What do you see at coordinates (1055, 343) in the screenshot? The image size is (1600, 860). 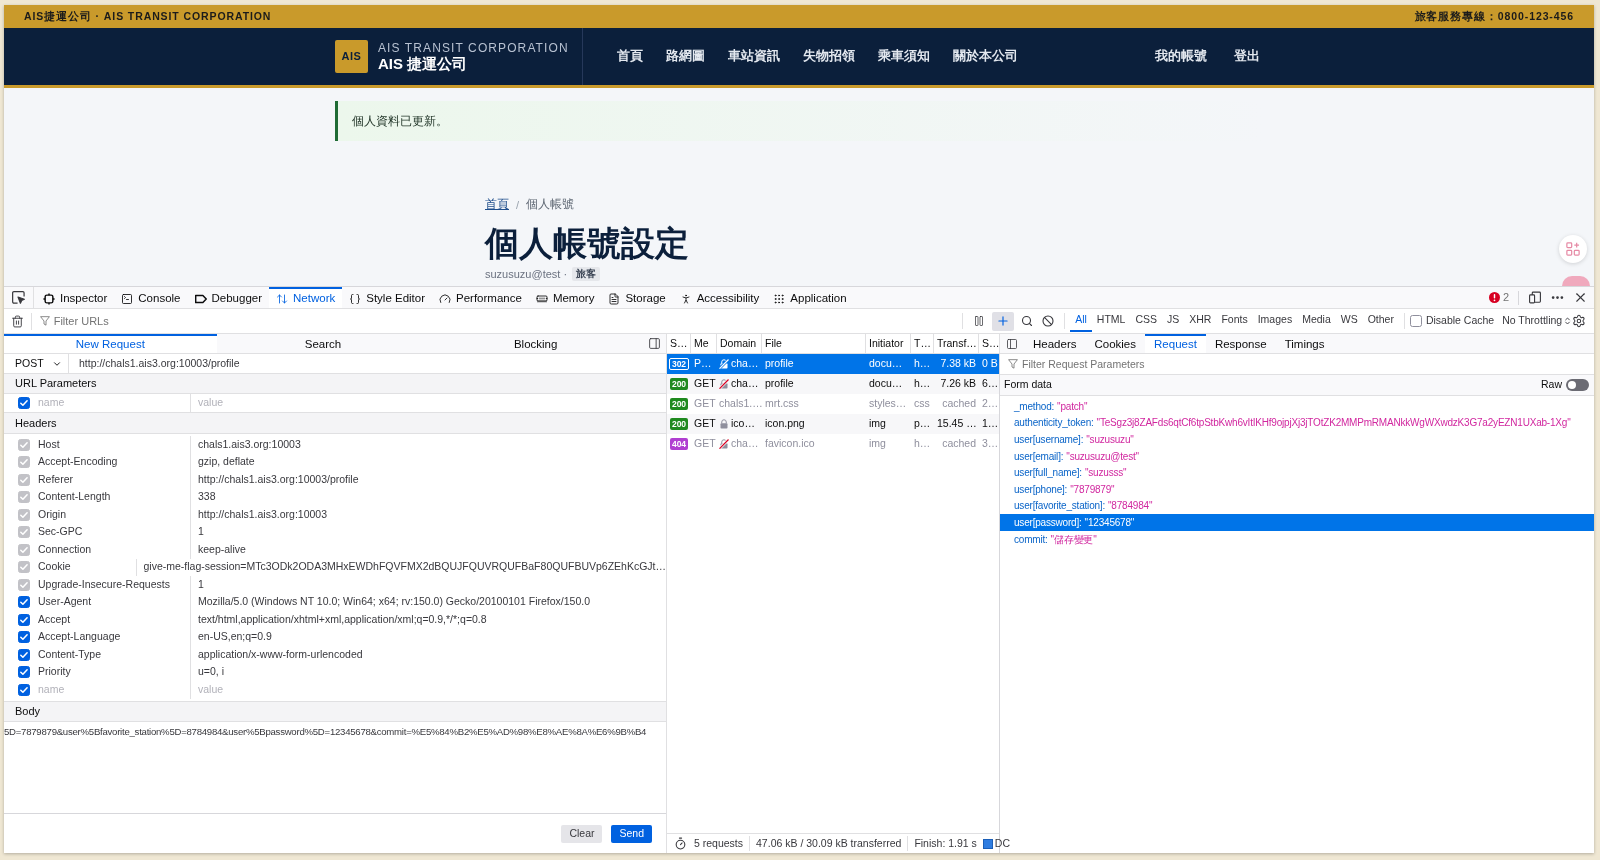 I see `detail-tab: Headers` at bounding box center [1055, 343].